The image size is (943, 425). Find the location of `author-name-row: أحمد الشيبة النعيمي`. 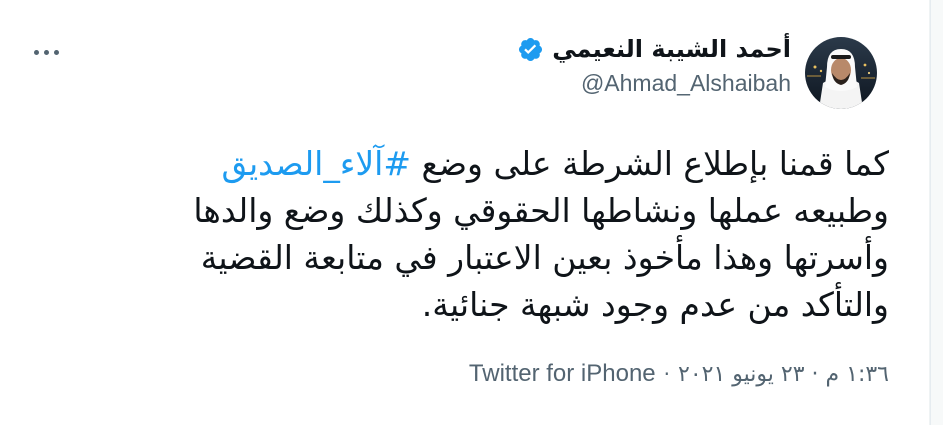

author-name-row: أحمد الشيبة النعيمي is located at coordinates (654, 49).